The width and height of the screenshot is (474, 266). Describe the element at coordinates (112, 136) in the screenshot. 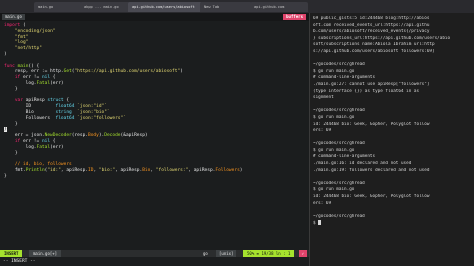

I see `code-token: Decode` at that location.